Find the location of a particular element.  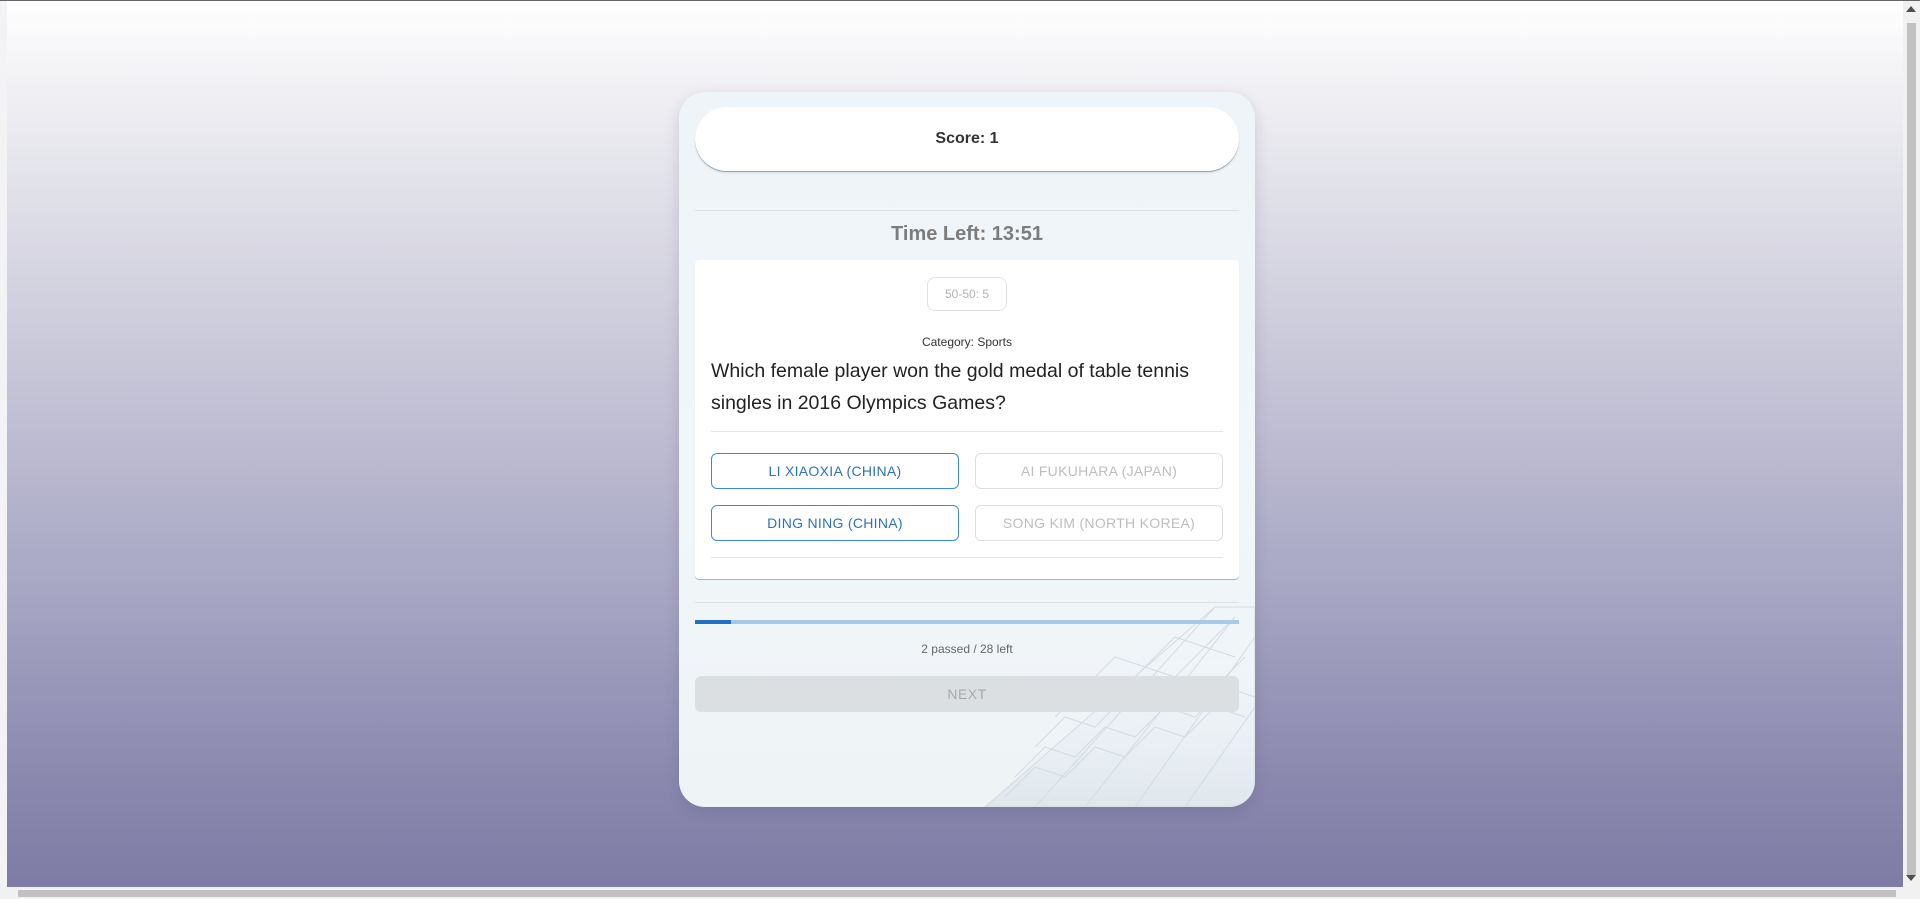

answer-label: SONG KIM (NORTH KOREA) is located at coordinates (1099, 523).